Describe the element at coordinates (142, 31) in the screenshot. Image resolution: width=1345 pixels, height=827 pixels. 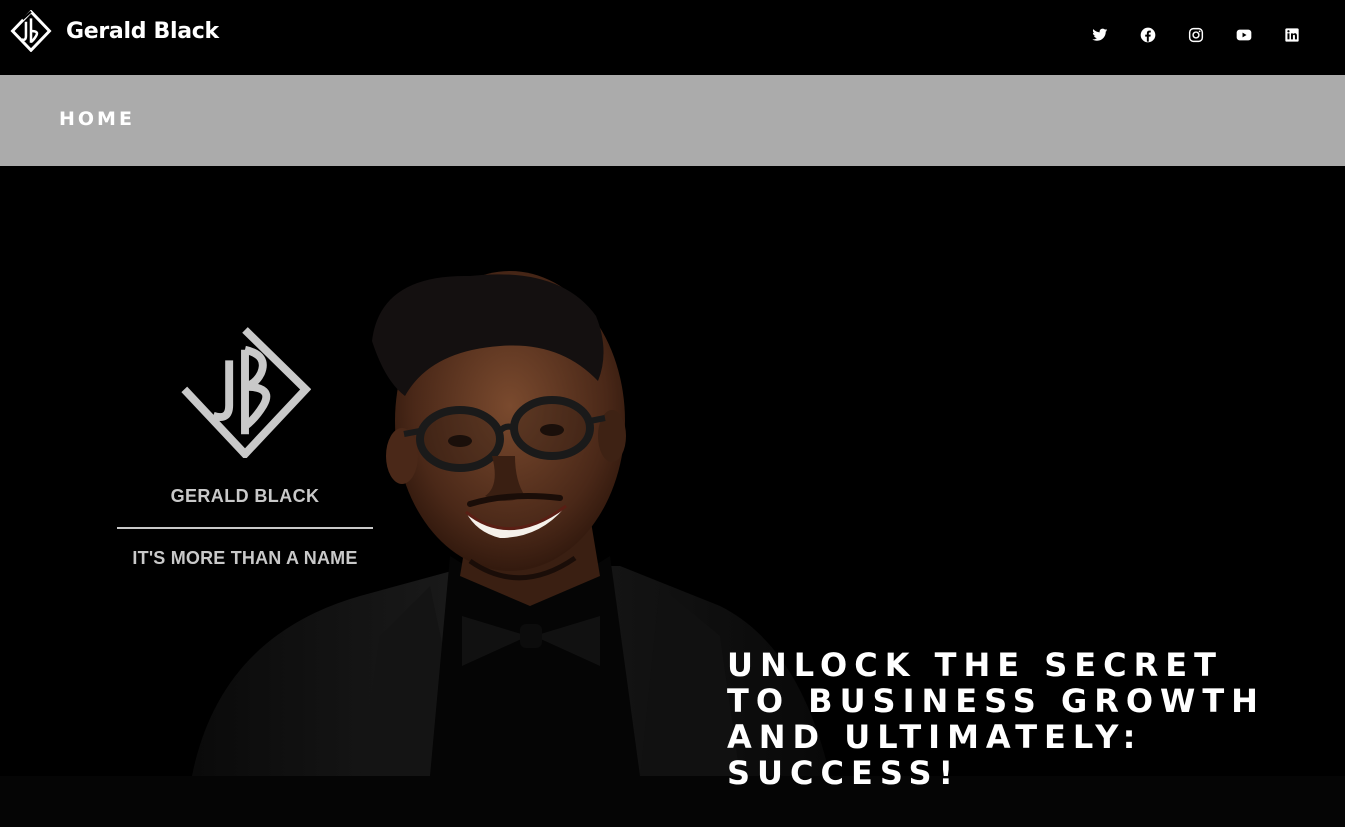
I see `brand-name: Gerald Black` at that location.